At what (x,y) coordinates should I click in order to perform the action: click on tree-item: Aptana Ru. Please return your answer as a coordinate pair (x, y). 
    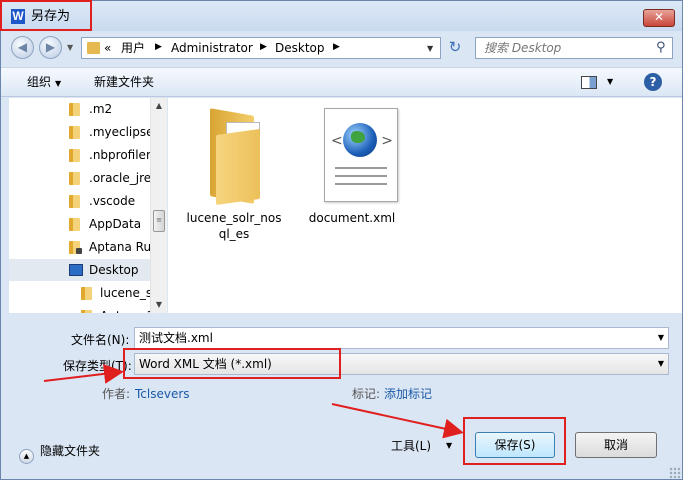
    Looking at the image, I should click on (80, 247).